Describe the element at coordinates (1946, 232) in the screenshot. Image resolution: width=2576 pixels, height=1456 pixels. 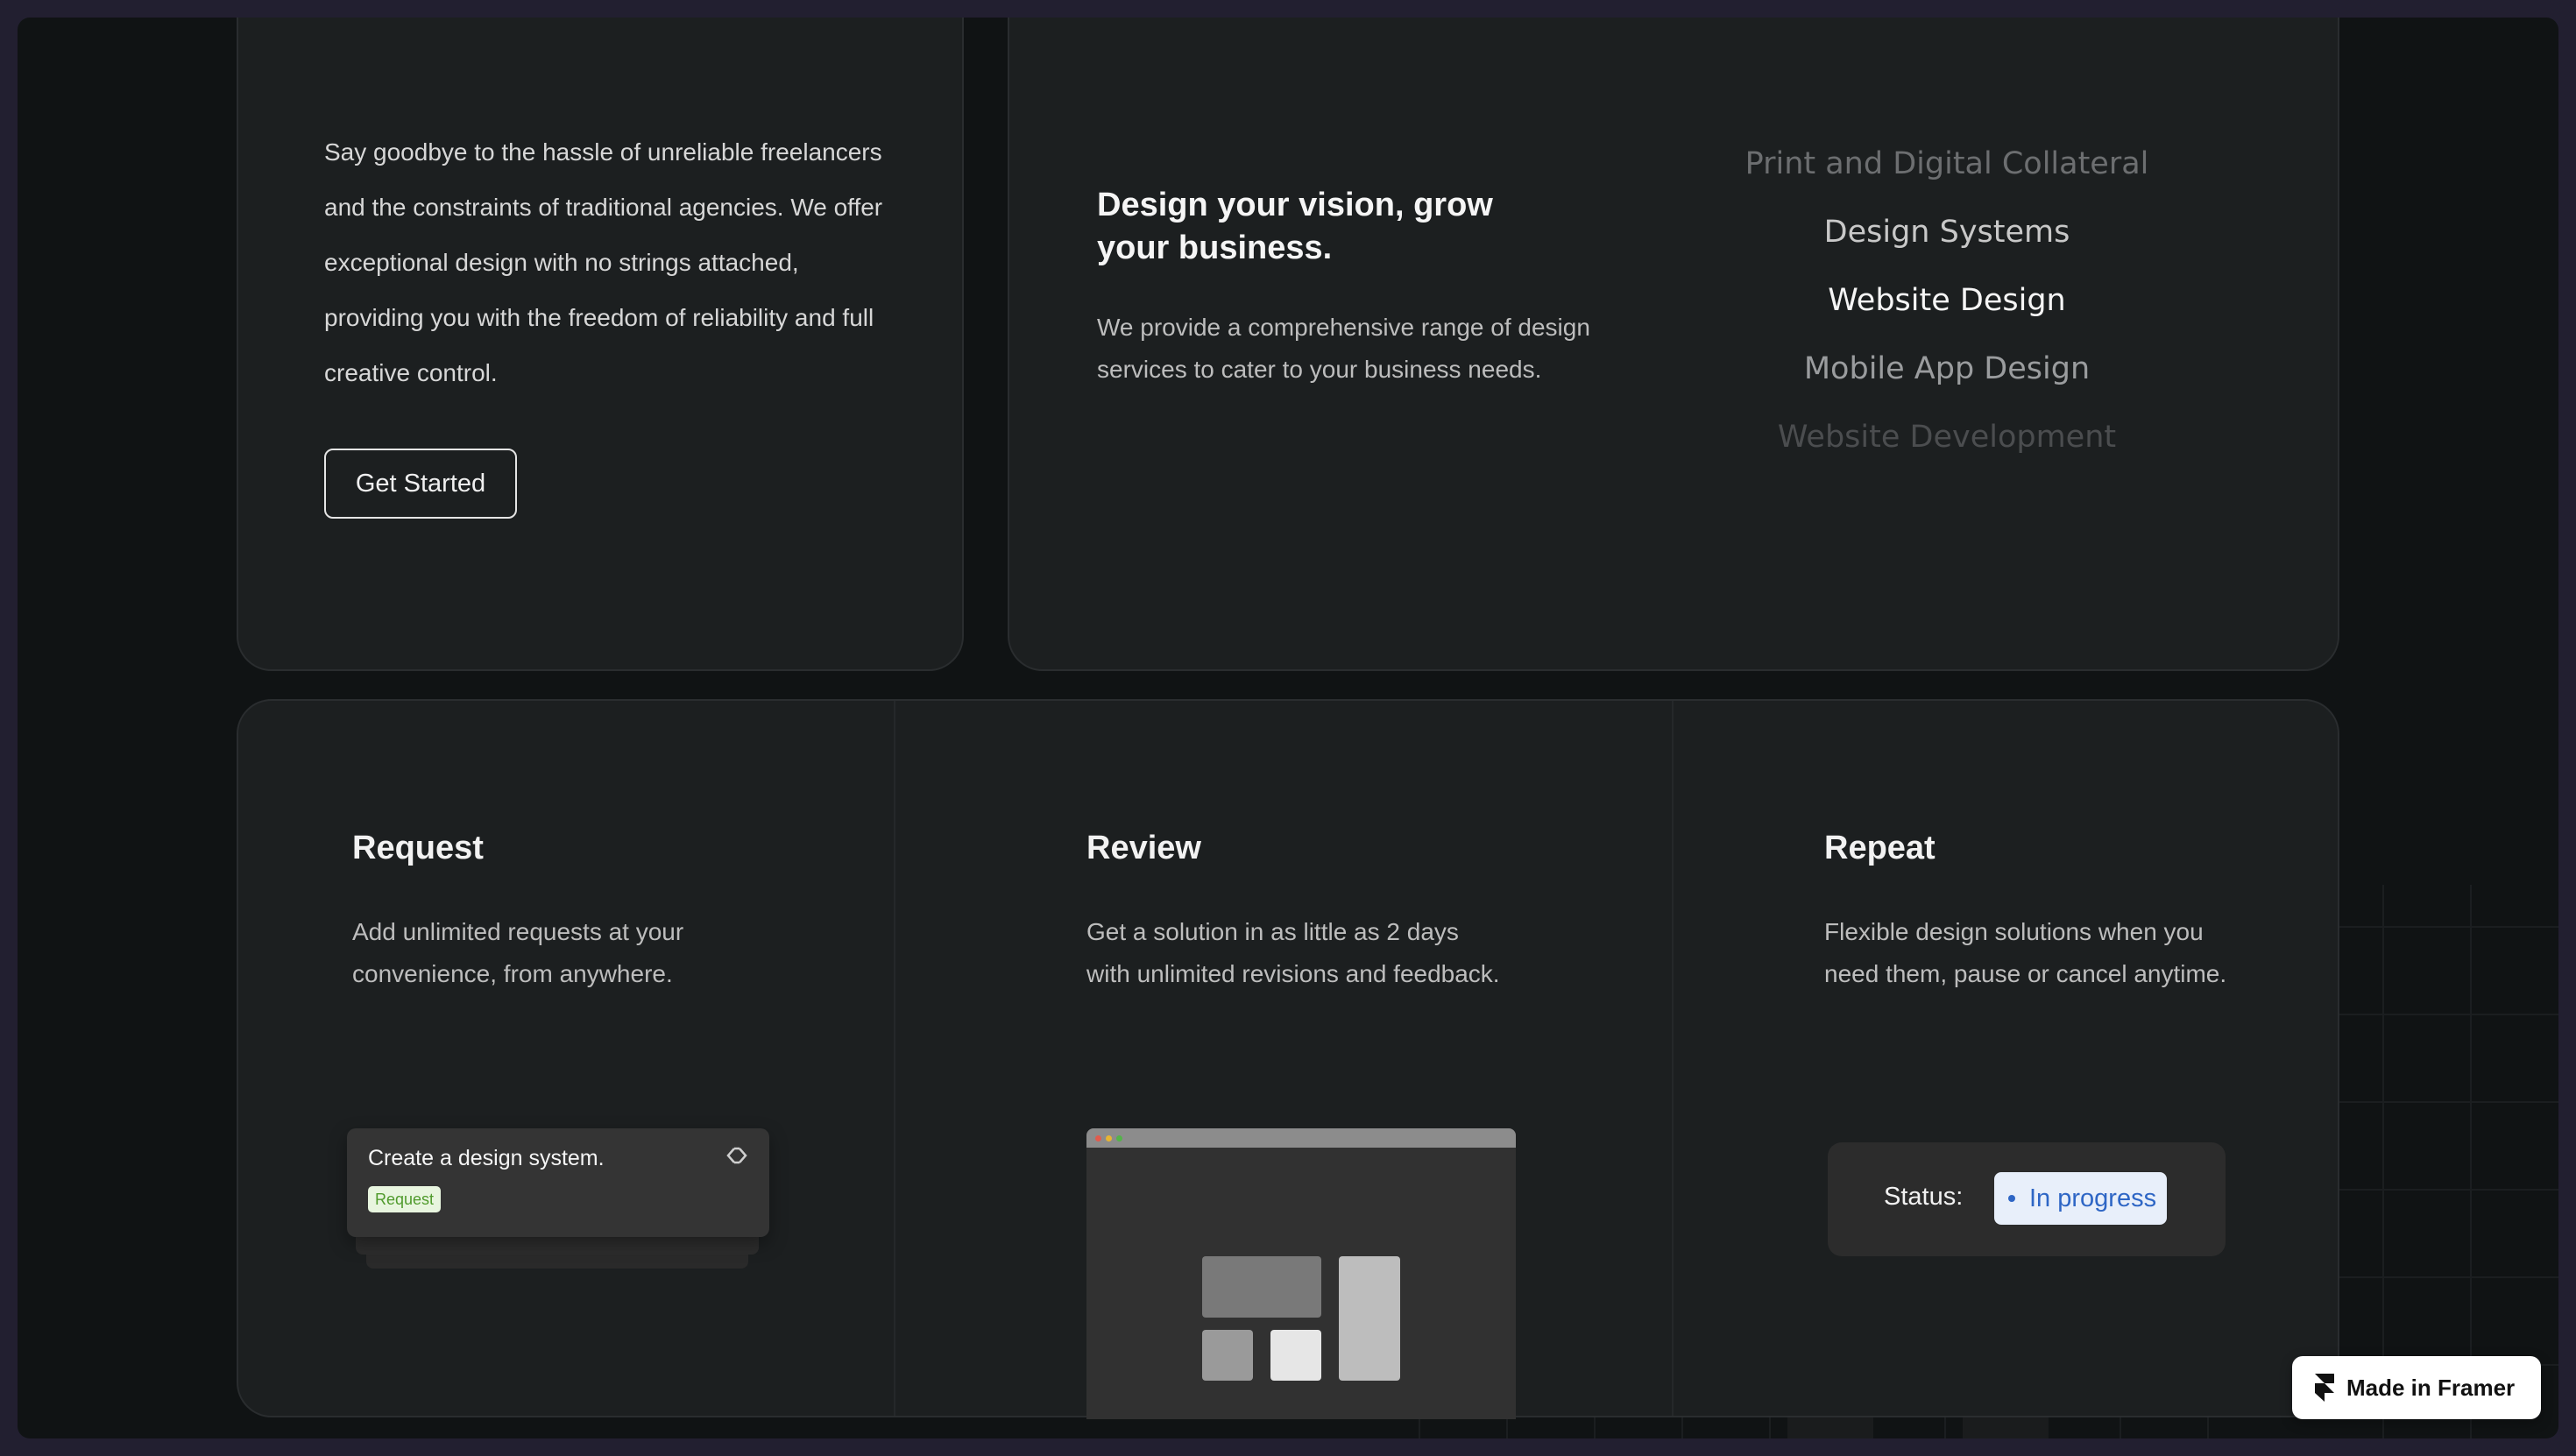
I see `service-item: Design Systems` at that location.